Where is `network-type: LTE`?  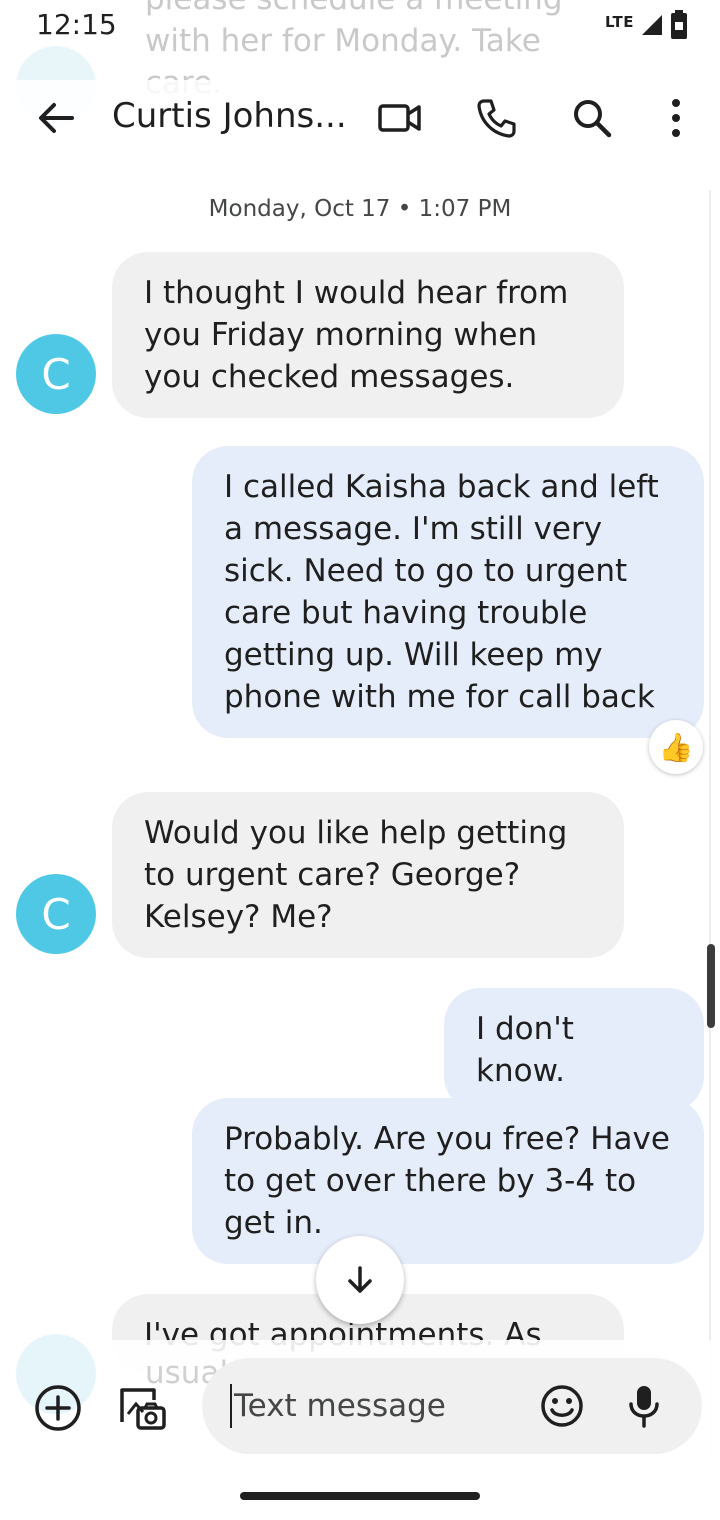 network-type: LTE is located at coordinates (619, 22).